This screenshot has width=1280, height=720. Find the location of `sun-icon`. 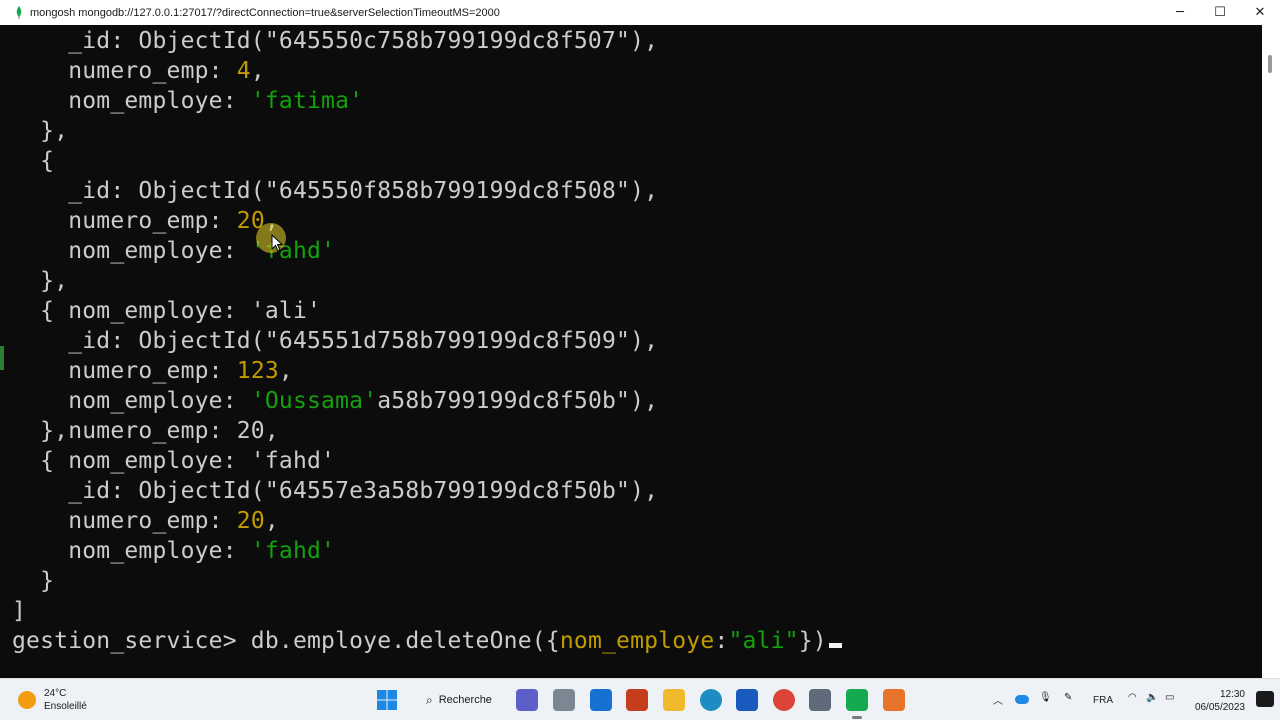

sun-icon is located at coordinates (27, 700).